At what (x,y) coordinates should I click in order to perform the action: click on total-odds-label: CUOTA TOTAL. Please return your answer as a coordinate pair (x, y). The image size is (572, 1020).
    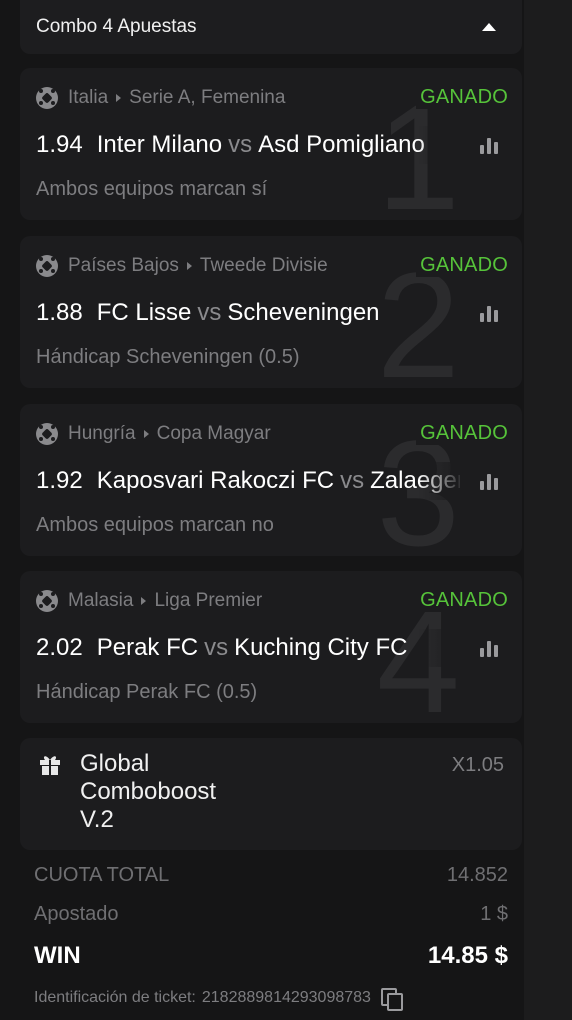
    Looking at the image, I should click on (102, 875).